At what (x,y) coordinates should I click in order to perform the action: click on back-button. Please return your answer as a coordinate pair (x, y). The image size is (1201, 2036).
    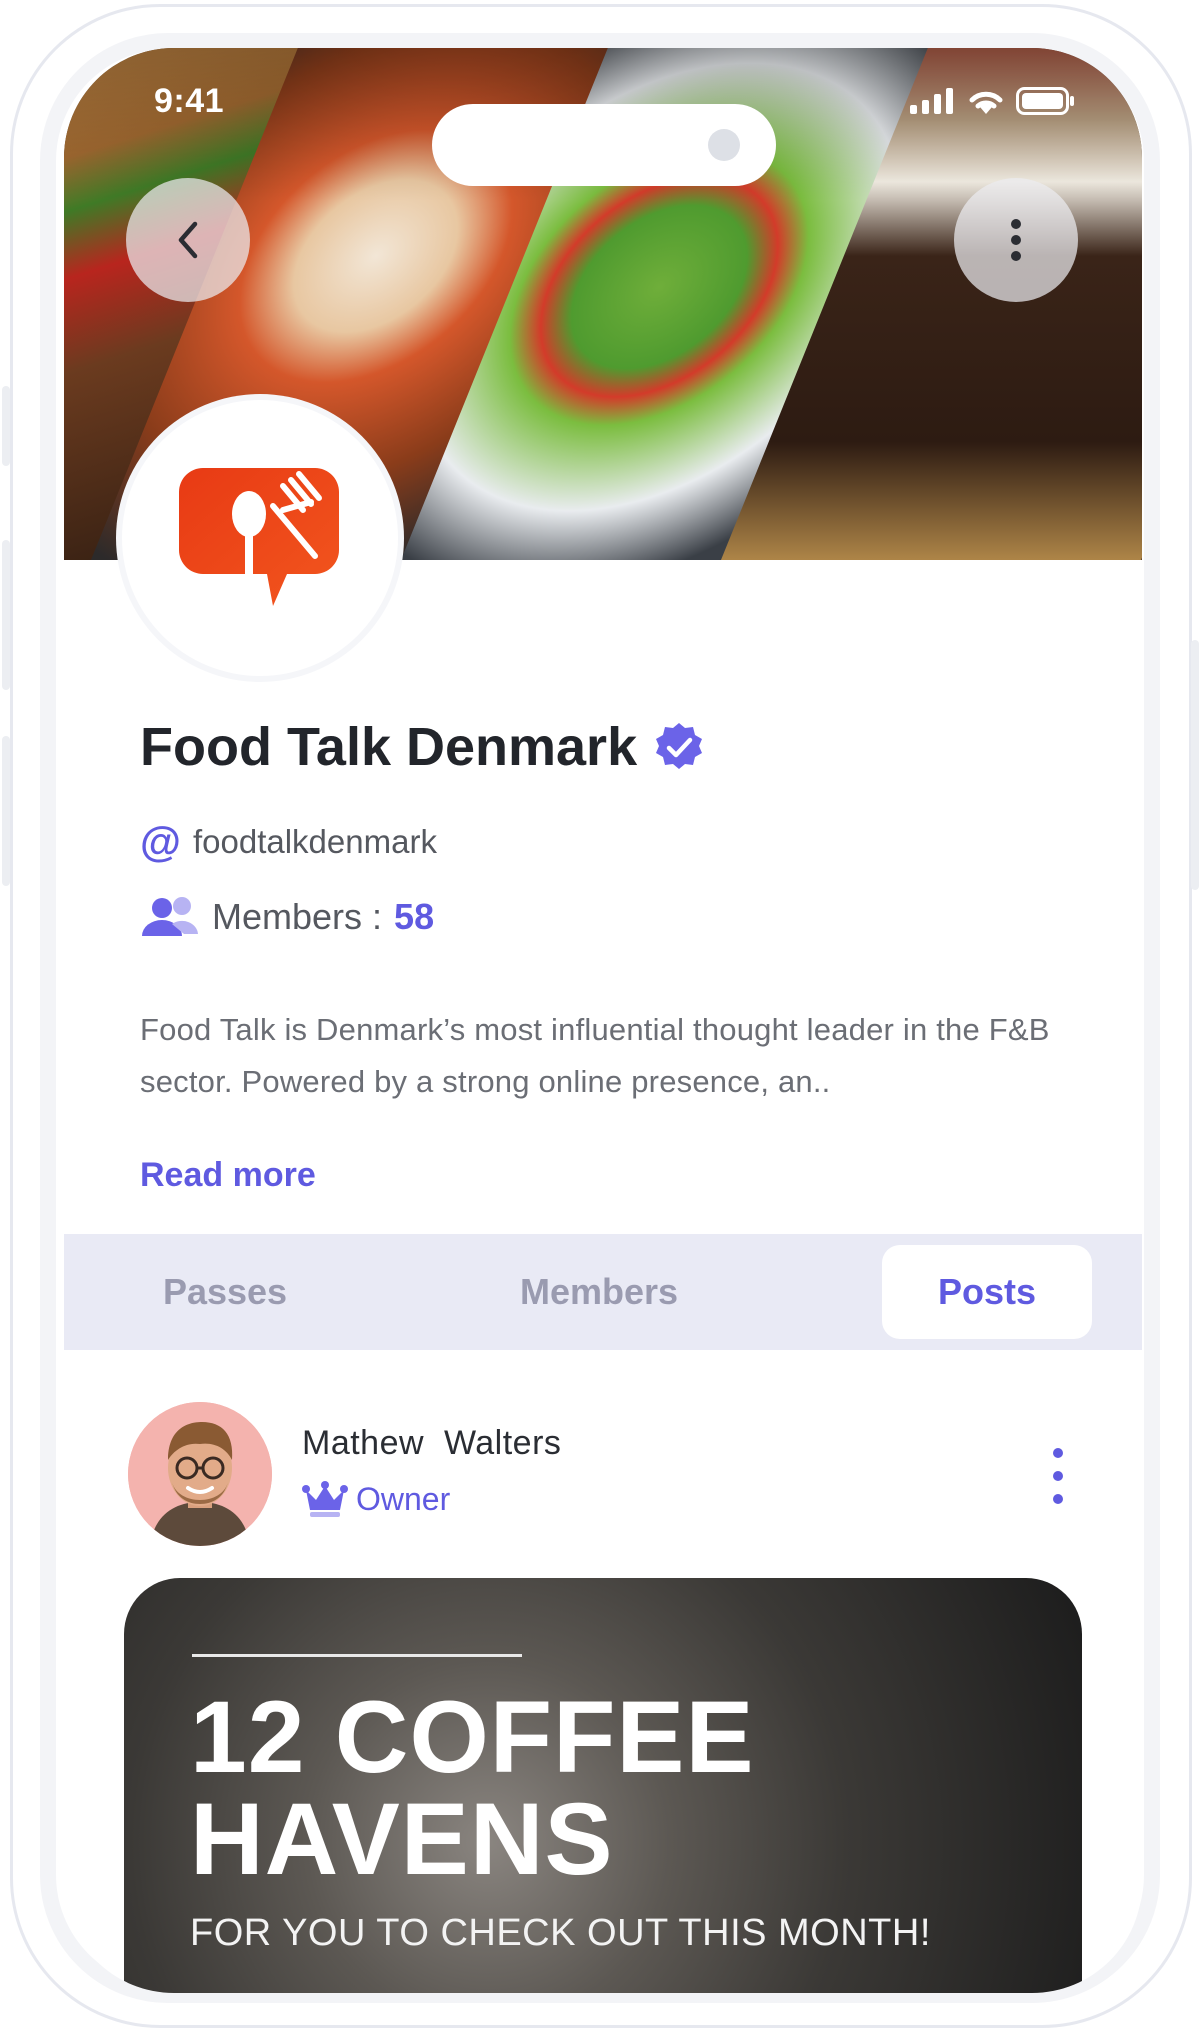
    Looking at the image, I should click on (188, 240).